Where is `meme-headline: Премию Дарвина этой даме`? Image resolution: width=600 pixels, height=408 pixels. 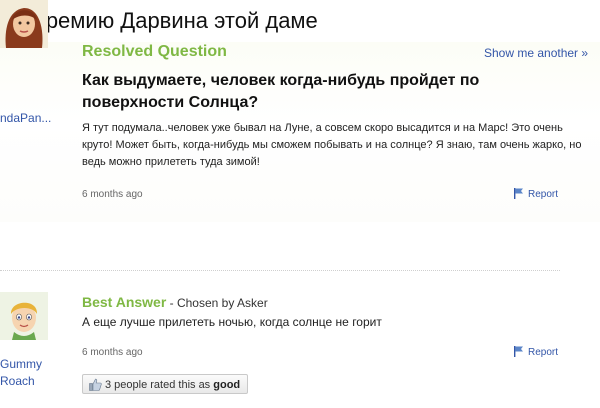
meme-headline: Премию Дарвина этой даме is located at coordinates (174, 20).